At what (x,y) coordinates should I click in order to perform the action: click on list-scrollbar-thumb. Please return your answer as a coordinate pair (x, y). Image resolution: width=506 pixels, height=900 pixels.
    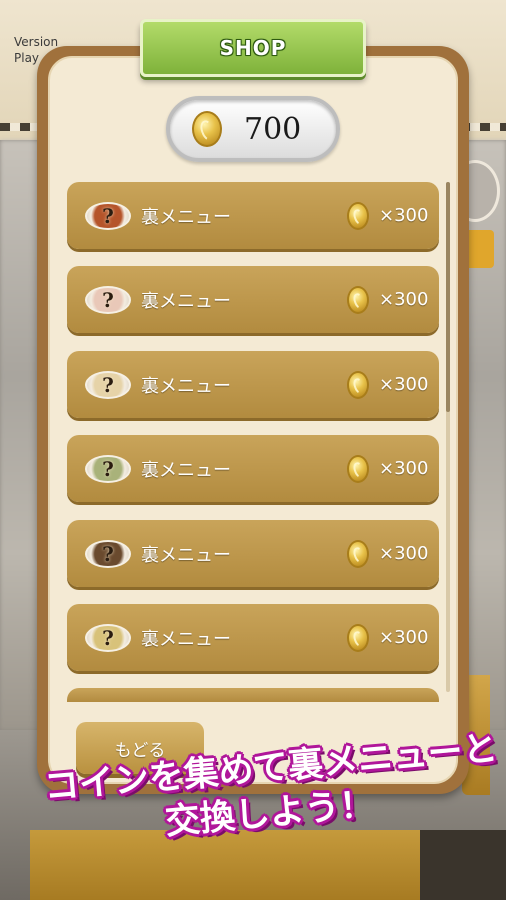
    Looking at the image, I should click on (448, 297).